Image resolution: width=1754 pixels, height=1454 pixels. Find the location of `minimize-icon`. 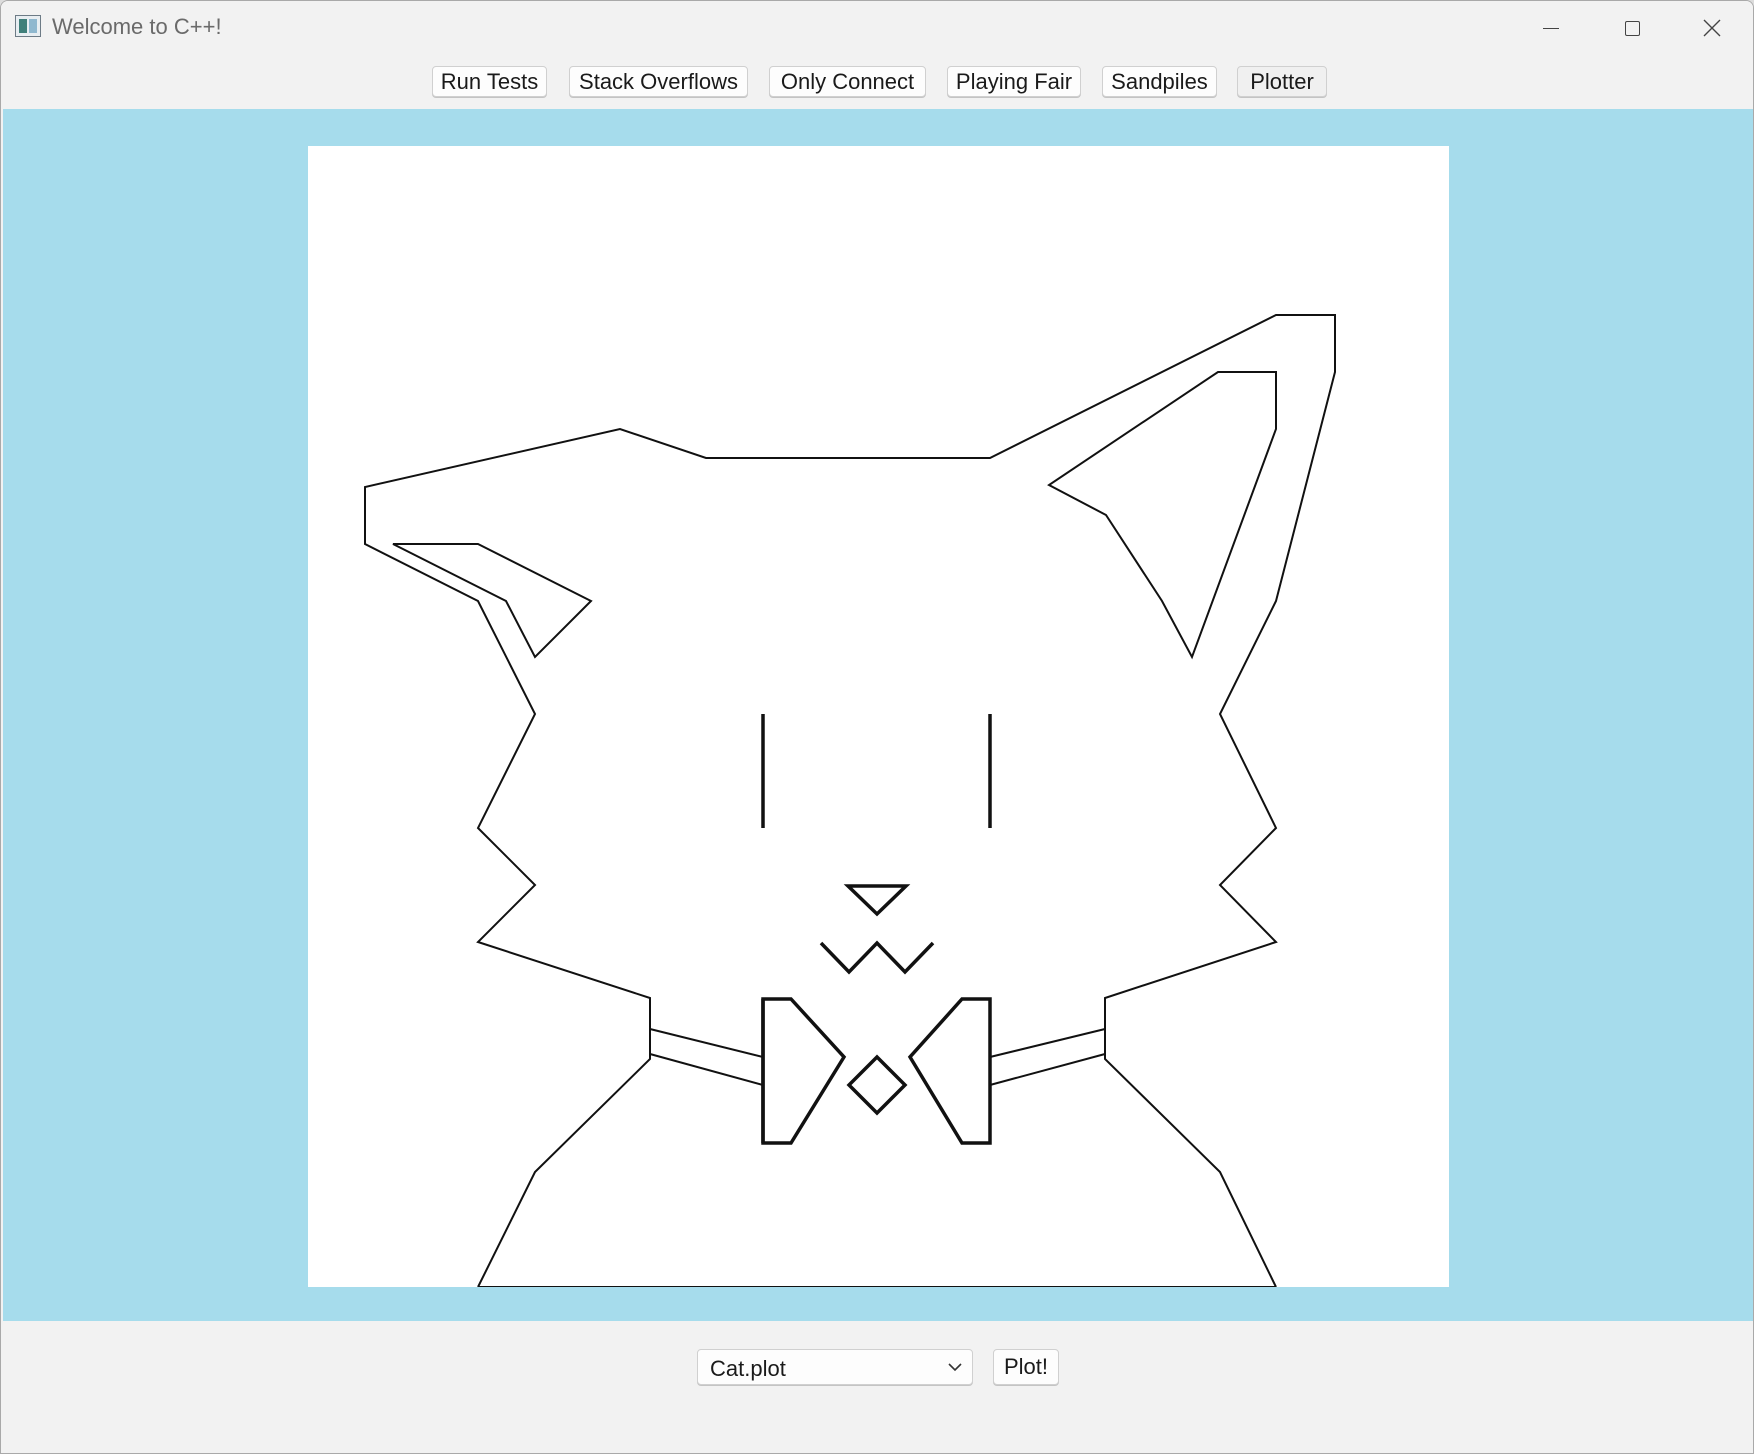

minimize-icon is located at coordinates (1551, 28).